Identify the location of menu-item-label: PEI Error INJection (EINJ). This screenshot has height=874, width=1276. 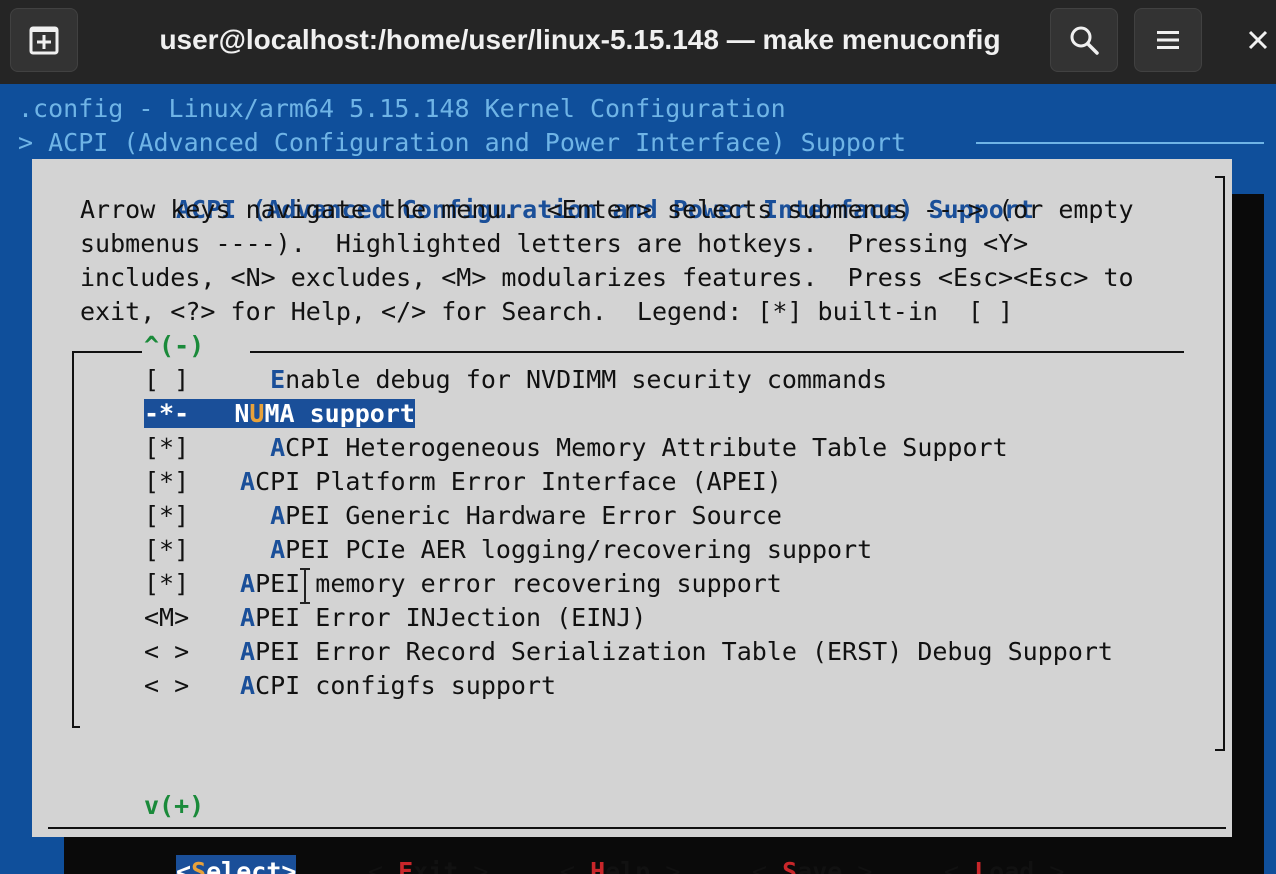
(451, 617).